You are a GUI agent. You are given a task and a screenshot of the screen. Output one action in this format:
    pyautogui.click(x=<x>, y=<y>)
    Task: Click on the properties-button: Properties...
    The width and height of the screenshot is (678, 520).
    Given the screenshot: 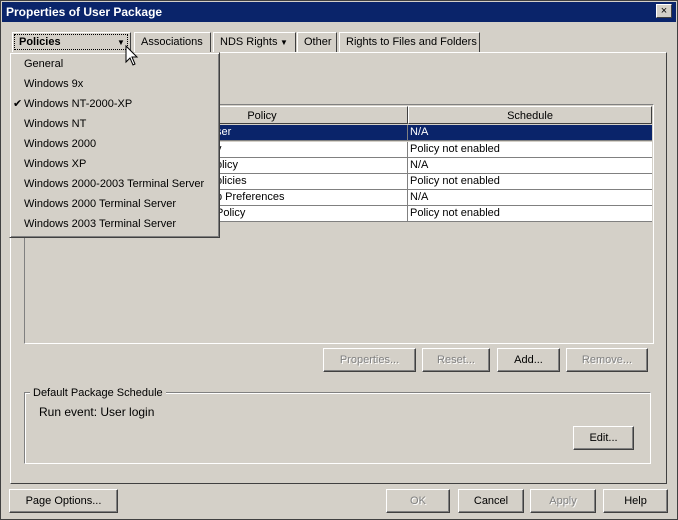 What is the action you would take?
    pyautogui.click(x=369, y=360)
    